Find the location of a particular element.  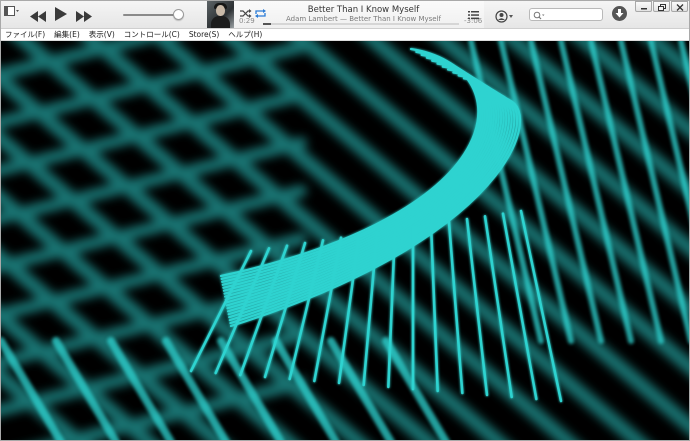

up-next-button is located at coordinates (473, 14).